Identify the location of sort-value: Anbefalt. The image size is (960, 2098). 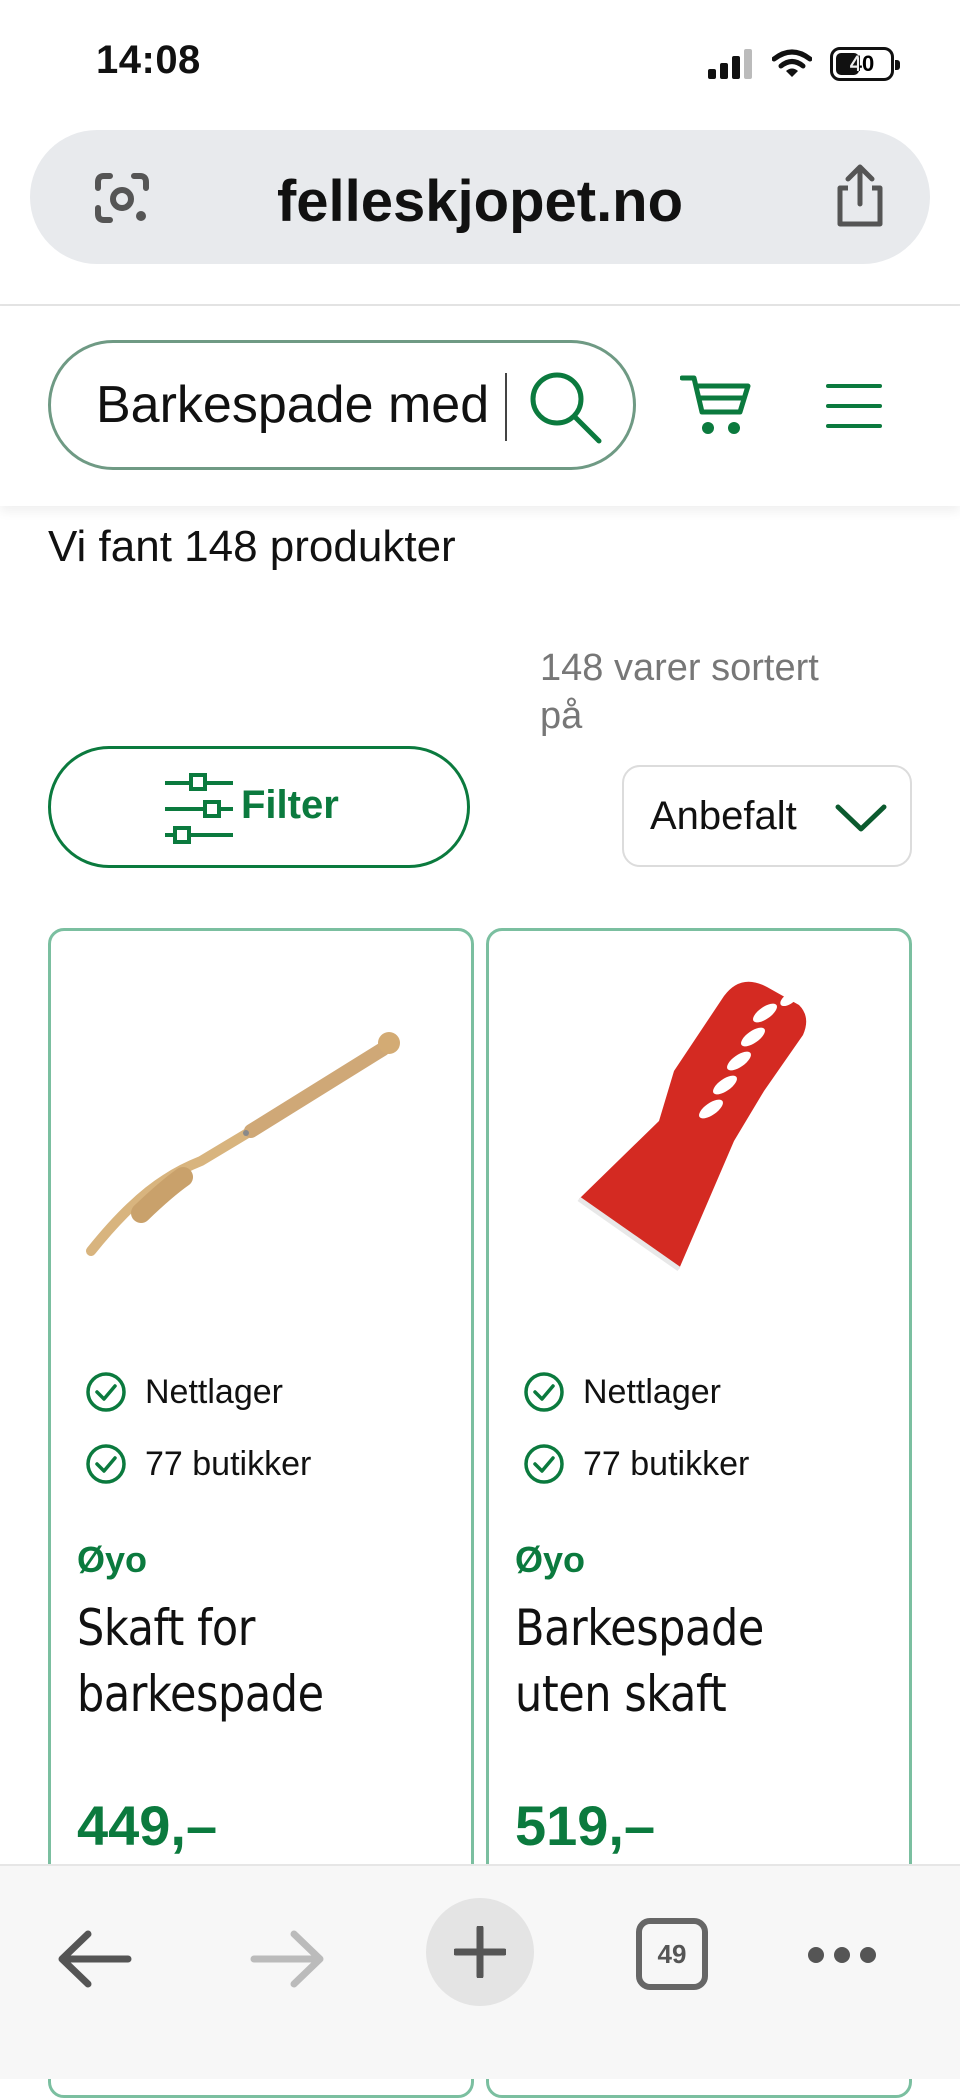
(723, 816).